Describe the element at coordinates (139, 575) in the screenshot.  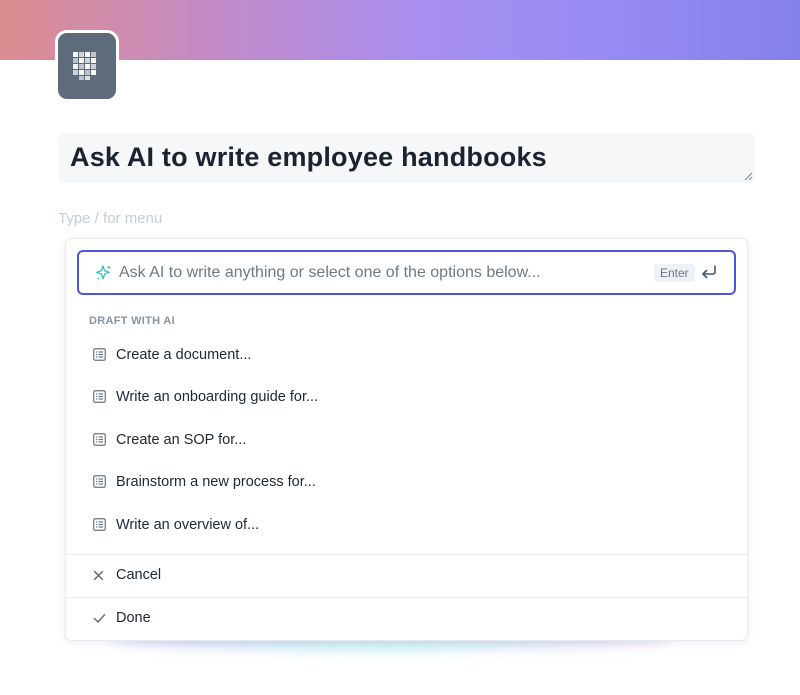
I see `cancel-label: Cancel` at that location.